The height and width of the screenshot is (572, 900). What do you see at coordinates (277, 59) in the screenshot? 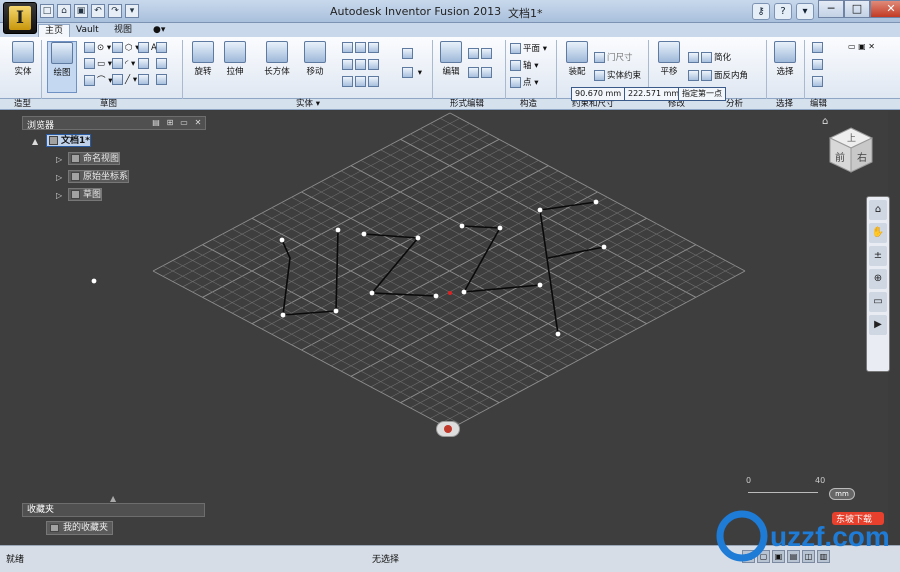
I see `box-button: 长方体` at bounding box center [277, 59].